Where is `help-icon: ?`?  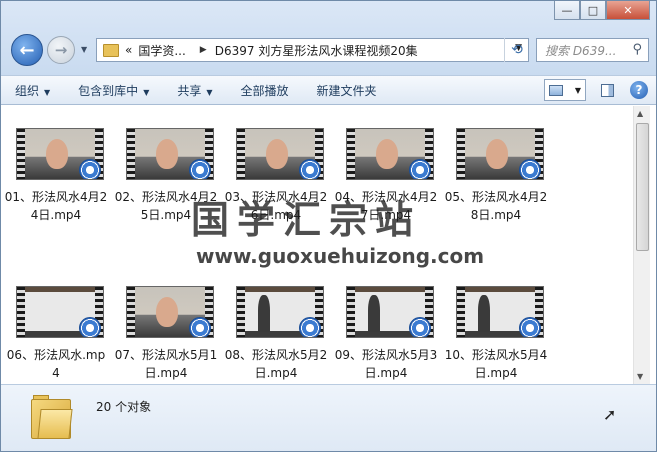
help-icon: ? is located at coordinates (639, 90).